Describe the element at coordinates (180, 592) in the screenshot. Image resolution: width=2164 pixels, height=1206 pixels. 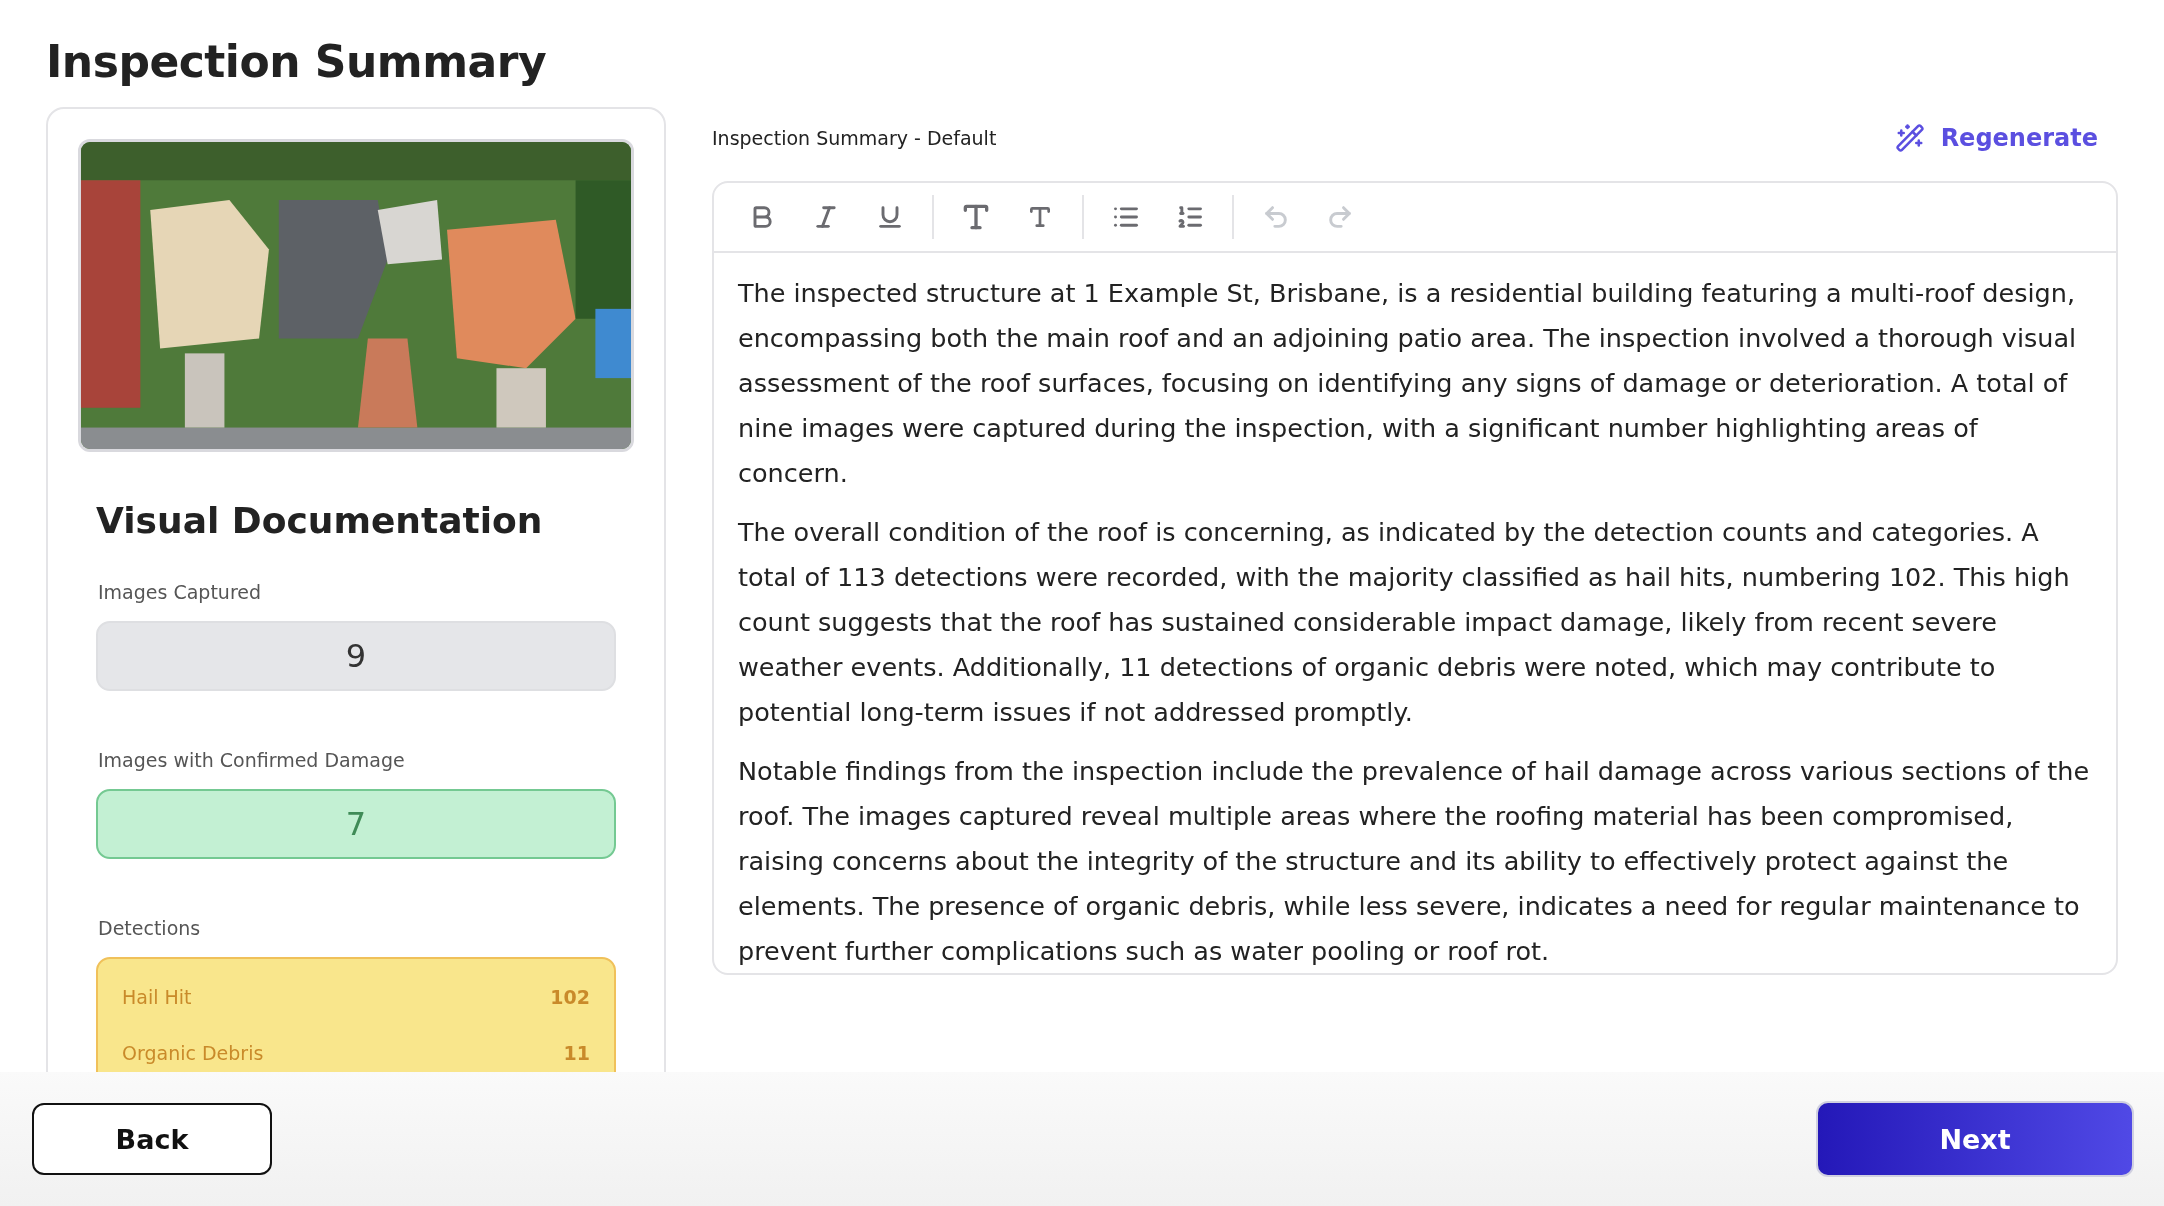
I see `stat-label: Images Captured` at that location.